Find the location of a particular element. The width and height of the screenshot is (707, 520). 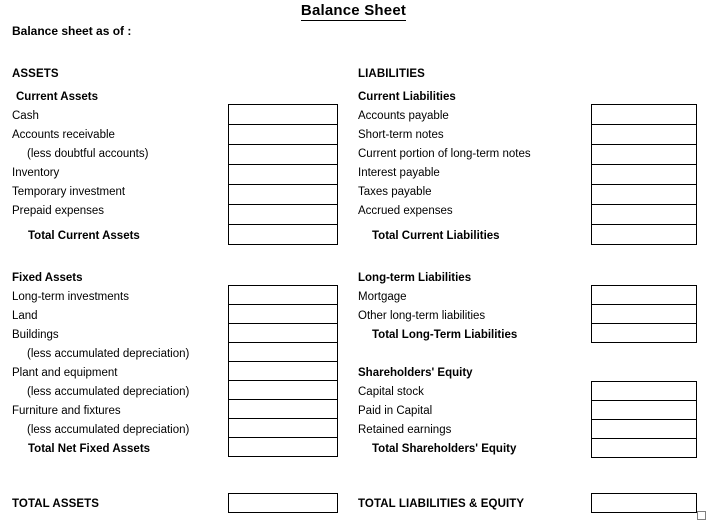

long-term-liabilities-input-group is located at coordinates (644, 314).